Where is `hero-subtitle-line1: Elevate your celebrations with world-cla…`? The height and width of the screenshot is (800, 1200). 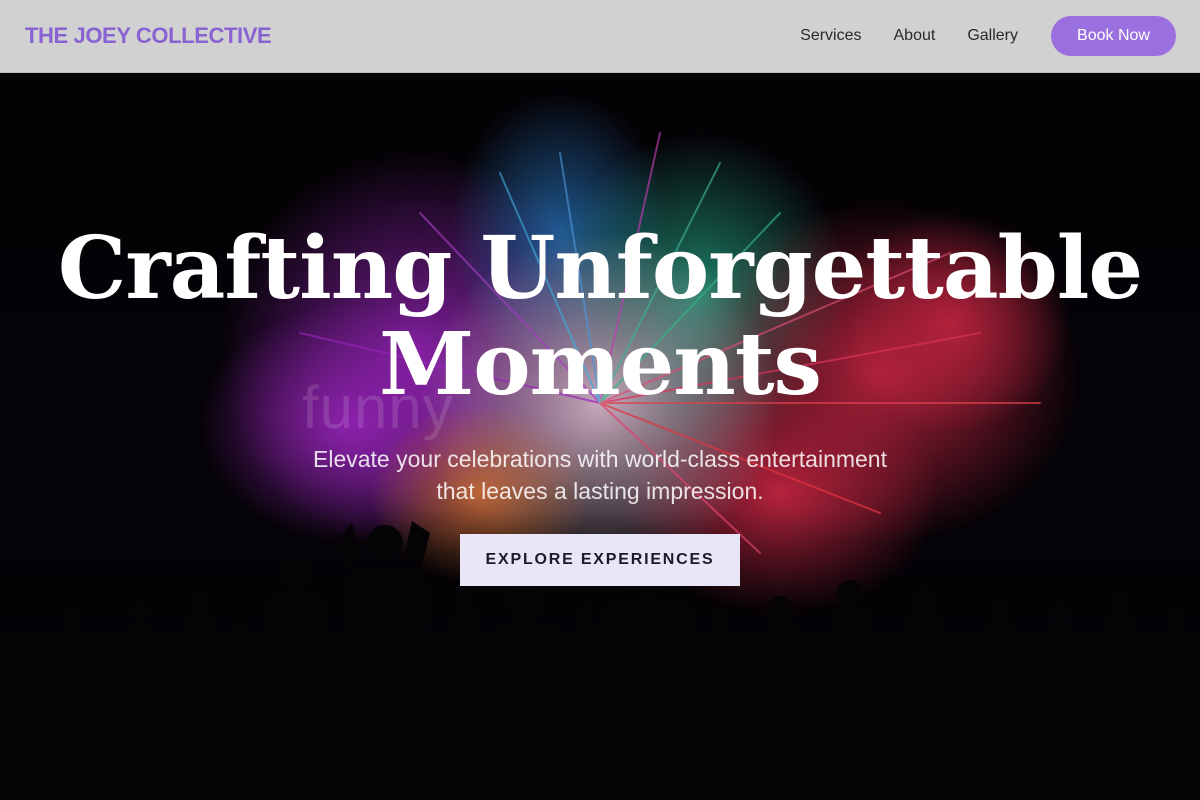 hero-subtitle-line1: Elevate your celebrations with world-cla… is located at coordinates (600, 459).